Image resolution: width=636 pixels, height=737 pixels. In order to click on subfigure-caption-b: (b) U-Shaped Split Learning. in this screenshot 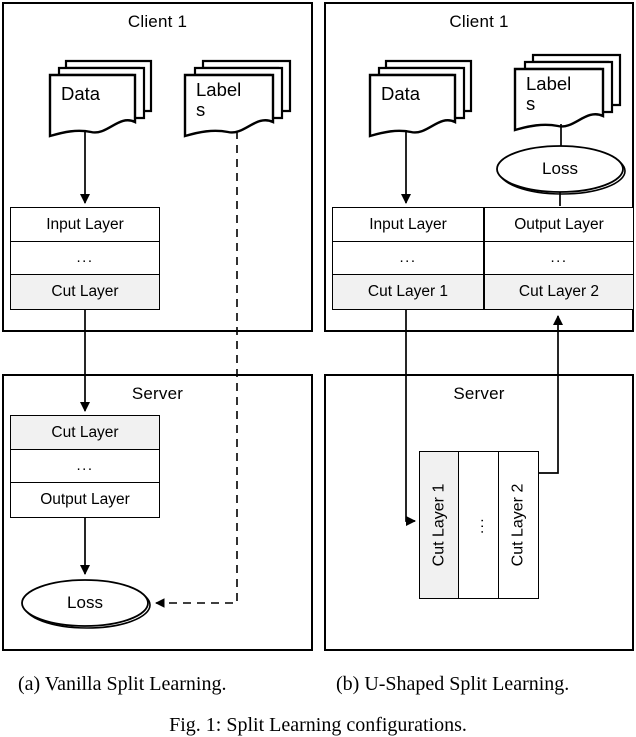, I will do `click(453, 684)`.